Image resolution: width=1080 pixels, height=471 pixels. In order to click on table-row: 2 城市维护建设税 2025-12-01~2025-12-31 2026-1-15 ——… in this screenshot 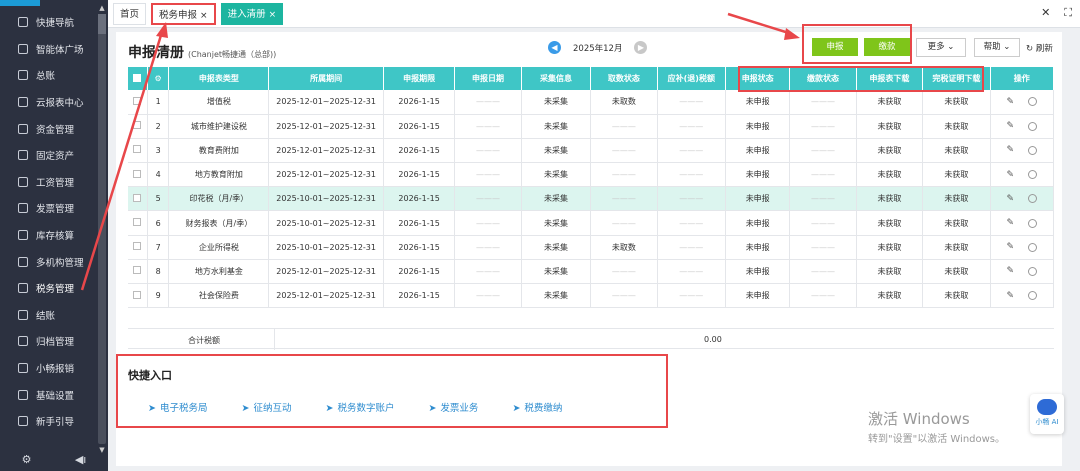, I will do `click(591, 126)`.